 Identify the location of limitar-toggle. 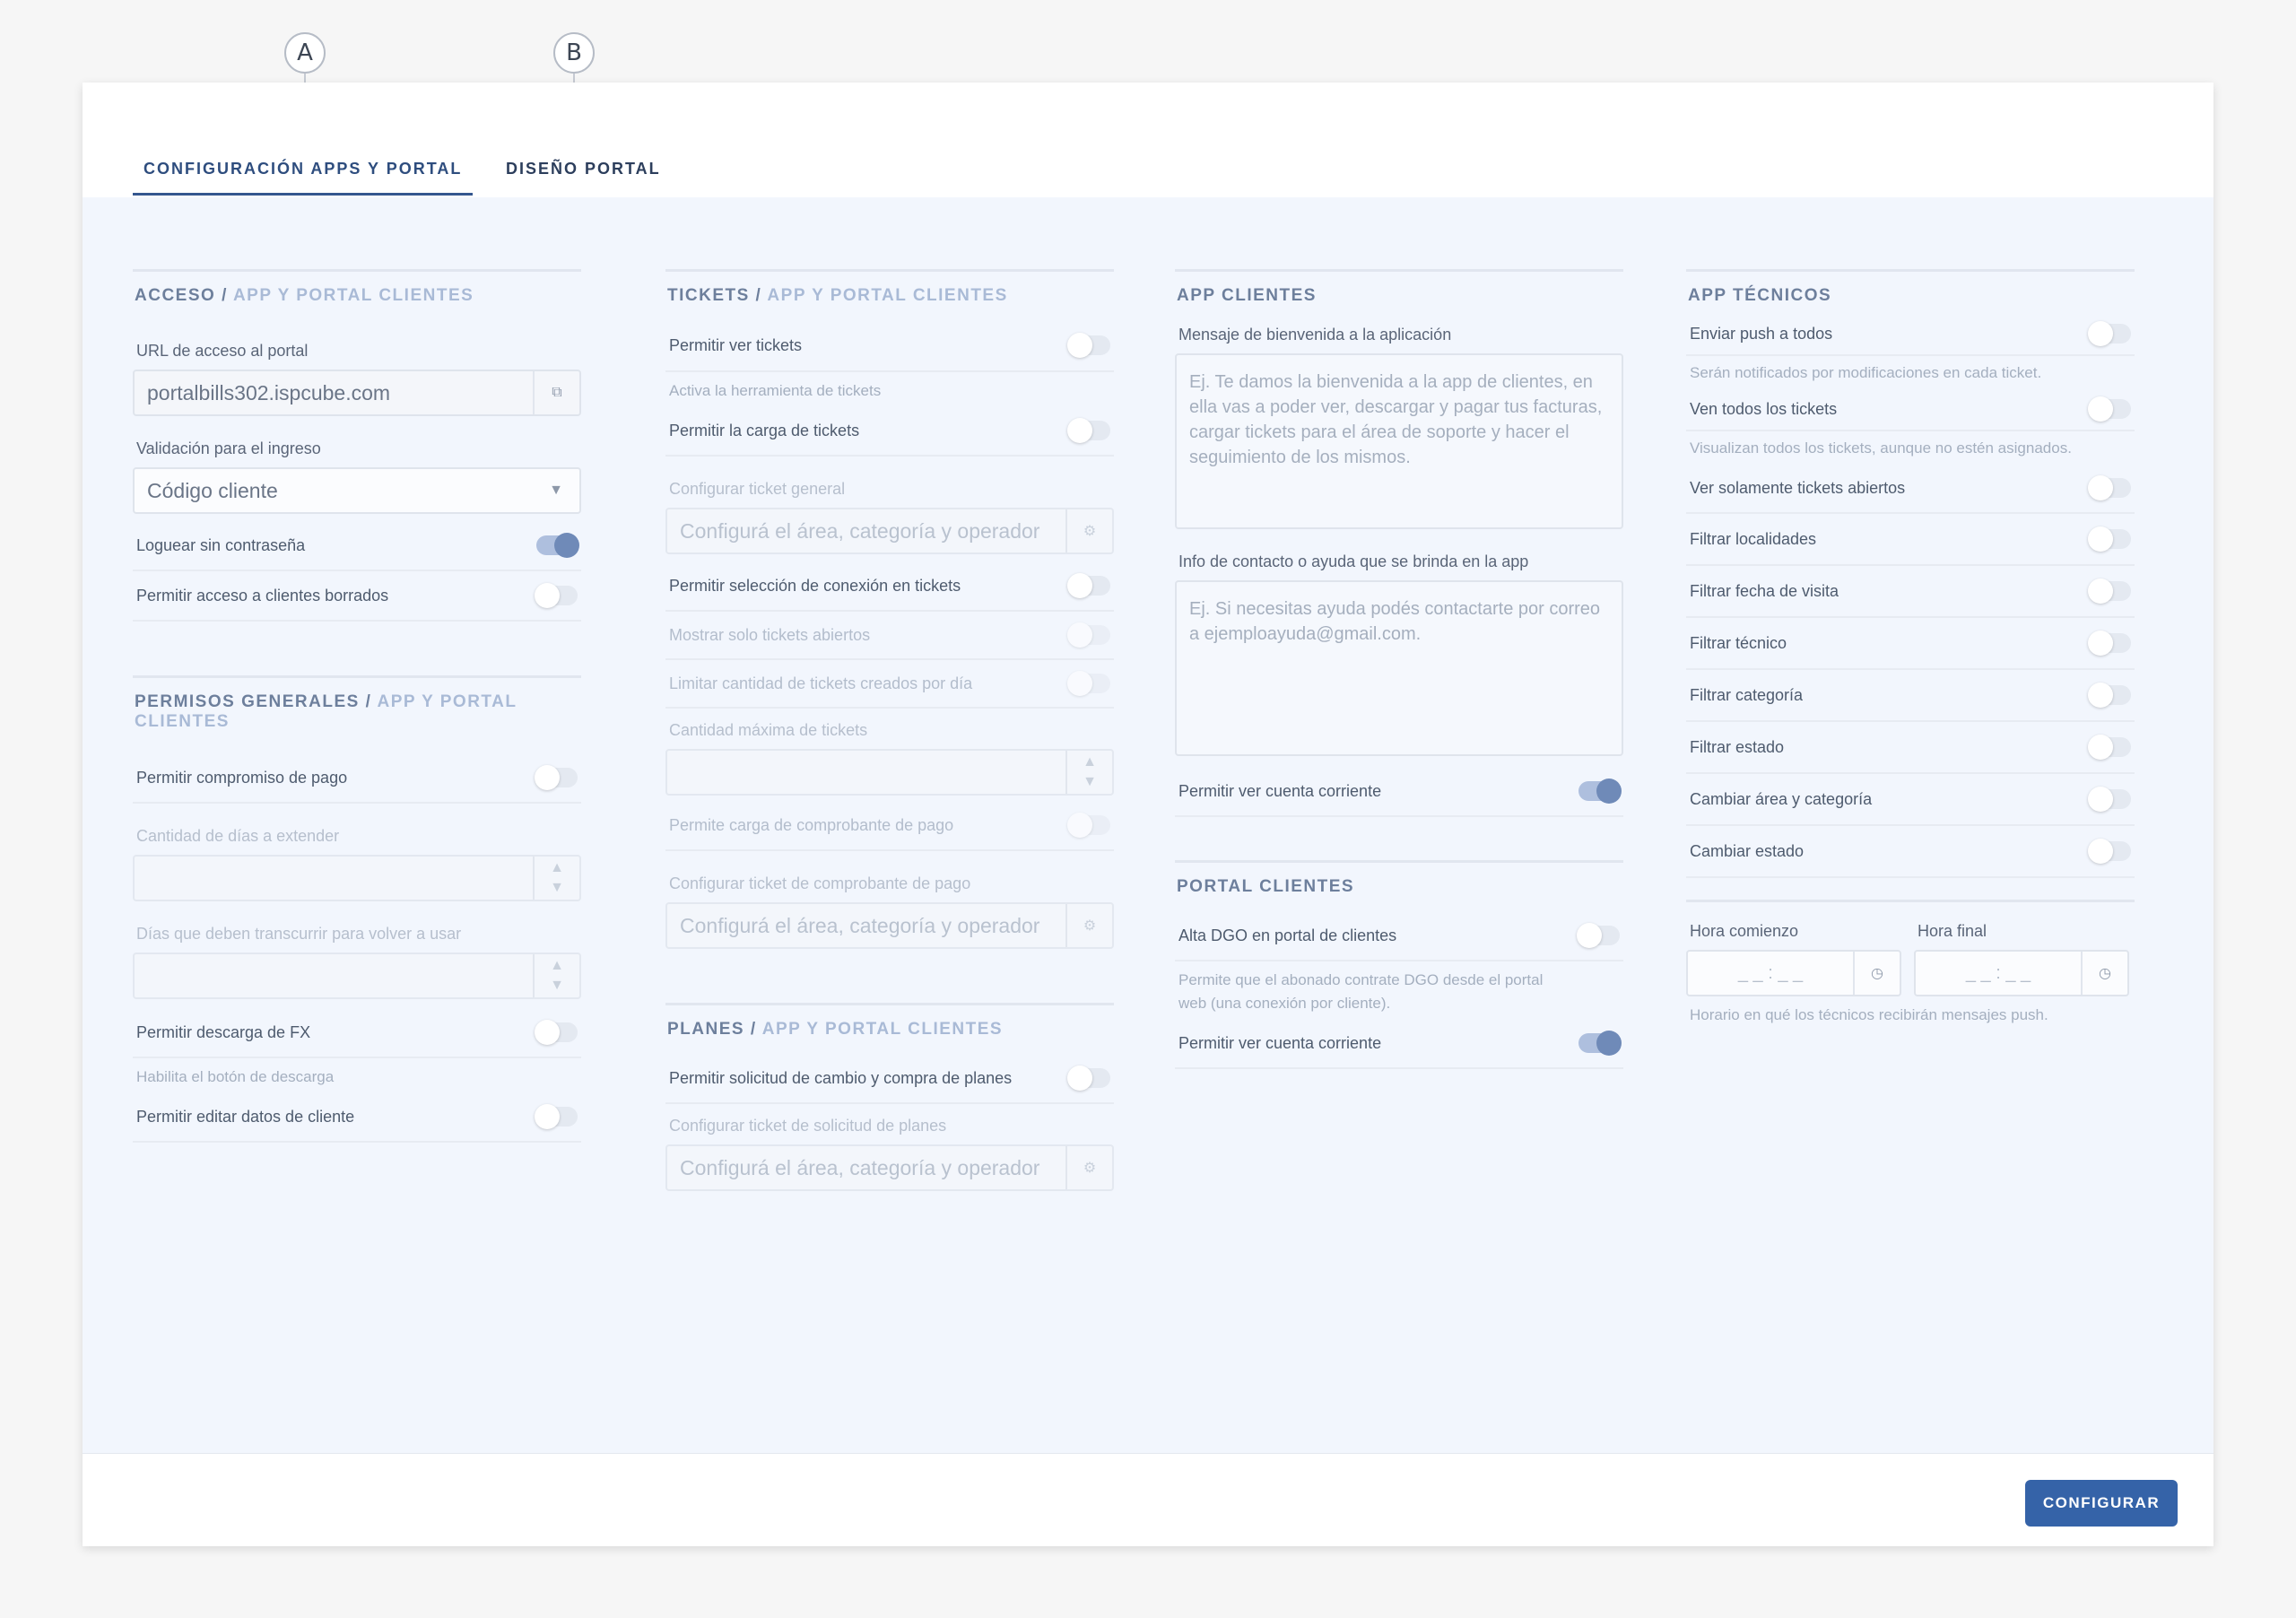
(1088, 683).